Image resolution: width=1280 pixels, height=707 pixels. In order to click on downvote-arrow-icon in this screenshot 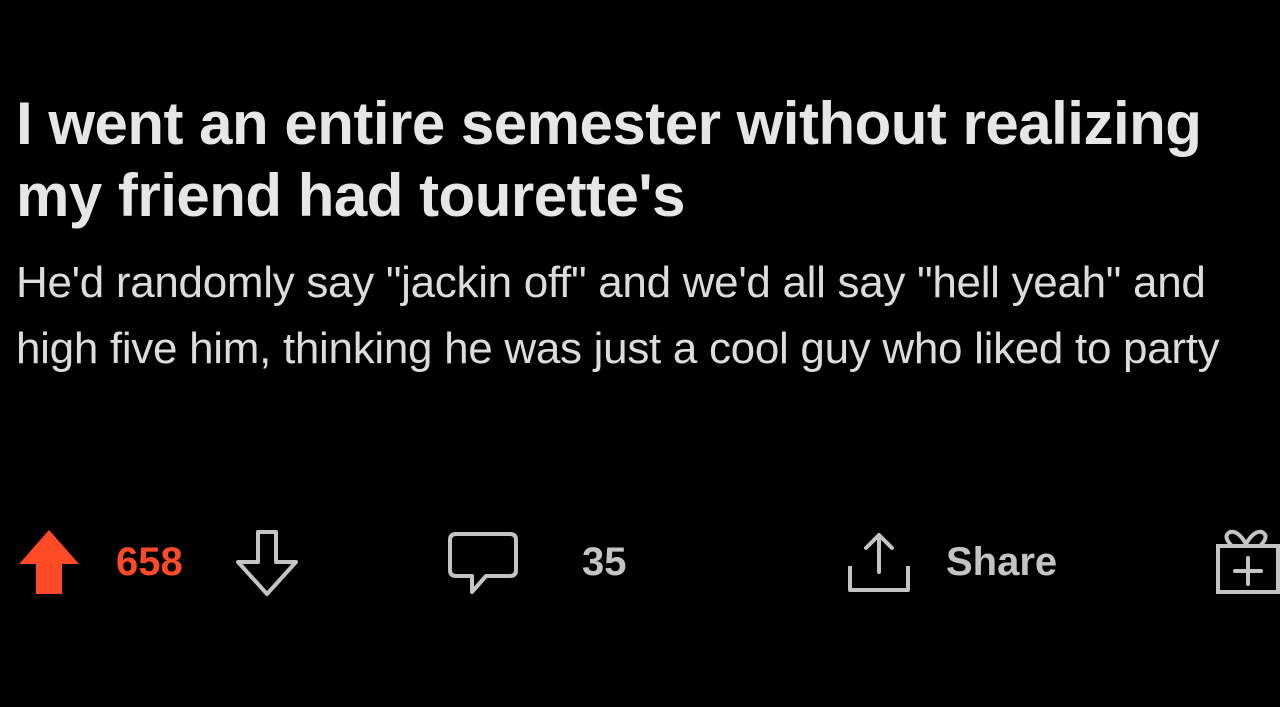, I will do `click(267, 562)`.